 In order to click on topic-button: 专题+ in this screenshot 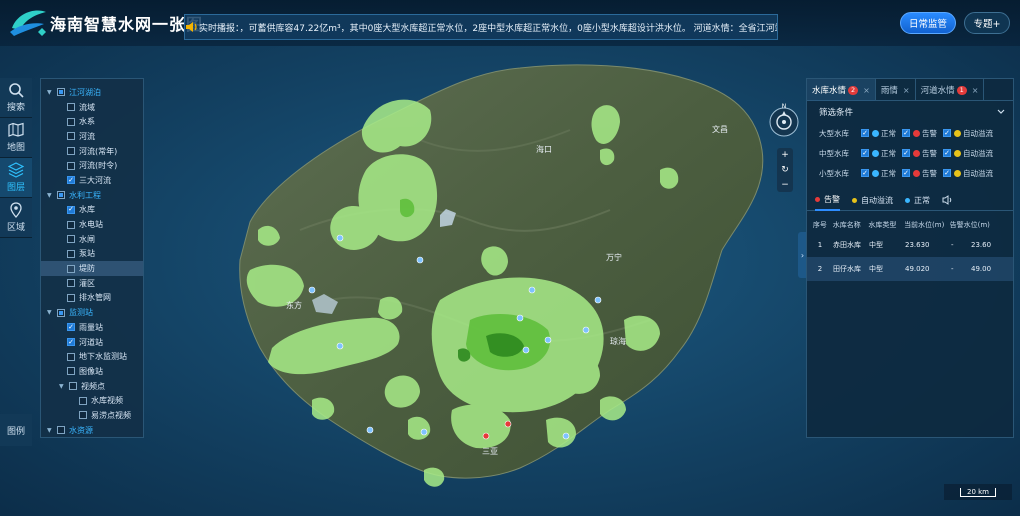, I will do `click(987, 23)`.